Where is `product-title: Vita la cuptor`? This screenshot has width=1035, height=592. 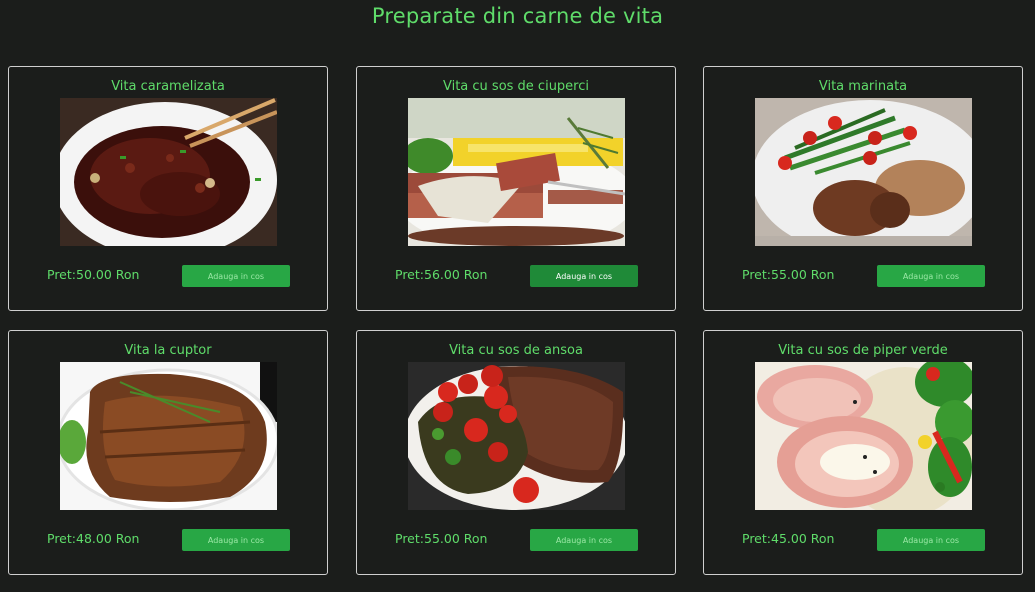 product-title: Vita la cuptor is located at coordinates (168, 350).